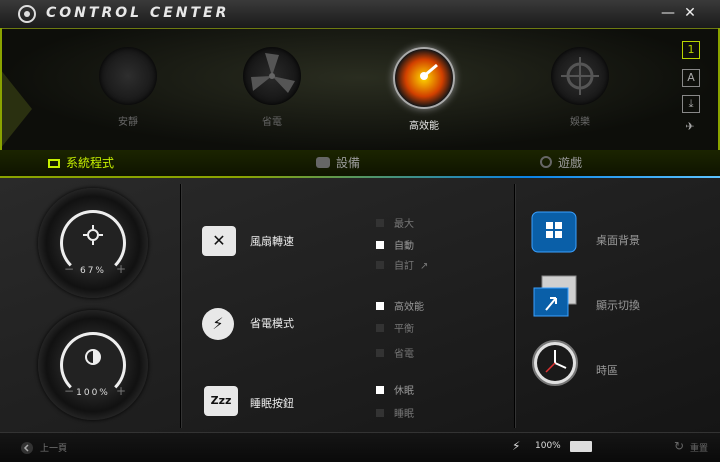 The height and width of the screenshot is (462, 720). What do you see at coordinates (548, 446) in the screenshot?
I see `battery-percent: 100%` at bounding box center [548, 446].